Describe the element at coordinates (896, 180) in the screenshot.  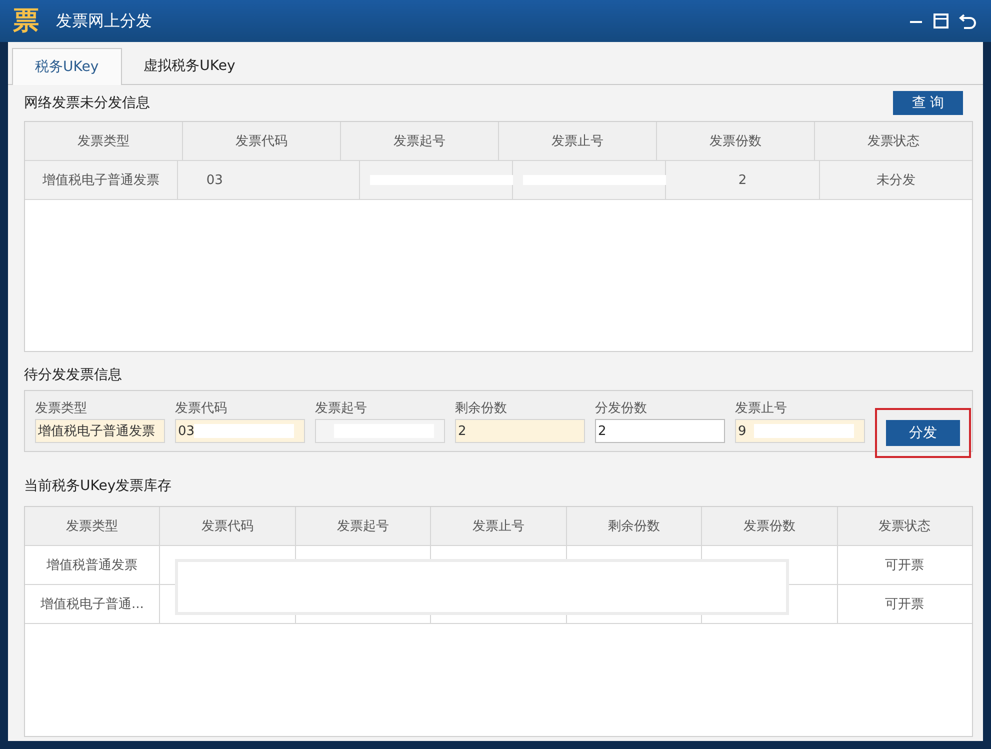
I see `table-cell: 未分发` at that location.